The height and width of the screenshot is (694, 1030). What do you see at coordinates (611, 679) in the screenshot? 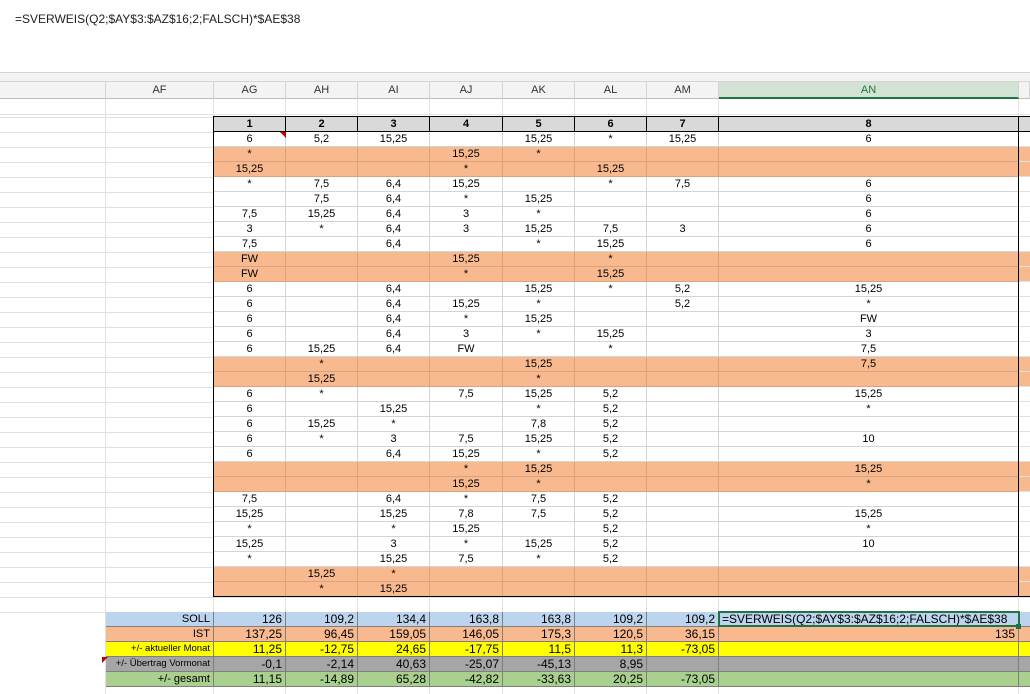
I see `summary-value: 20,25` at bounding box center [611, 679].